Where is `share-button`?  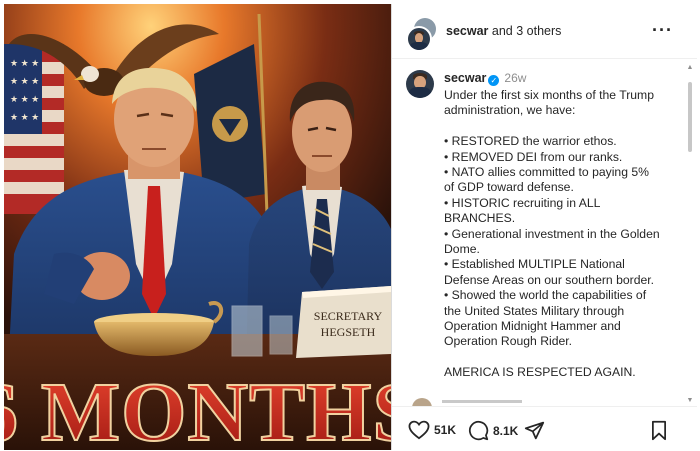
share-button is located at coordinates (534, 430).